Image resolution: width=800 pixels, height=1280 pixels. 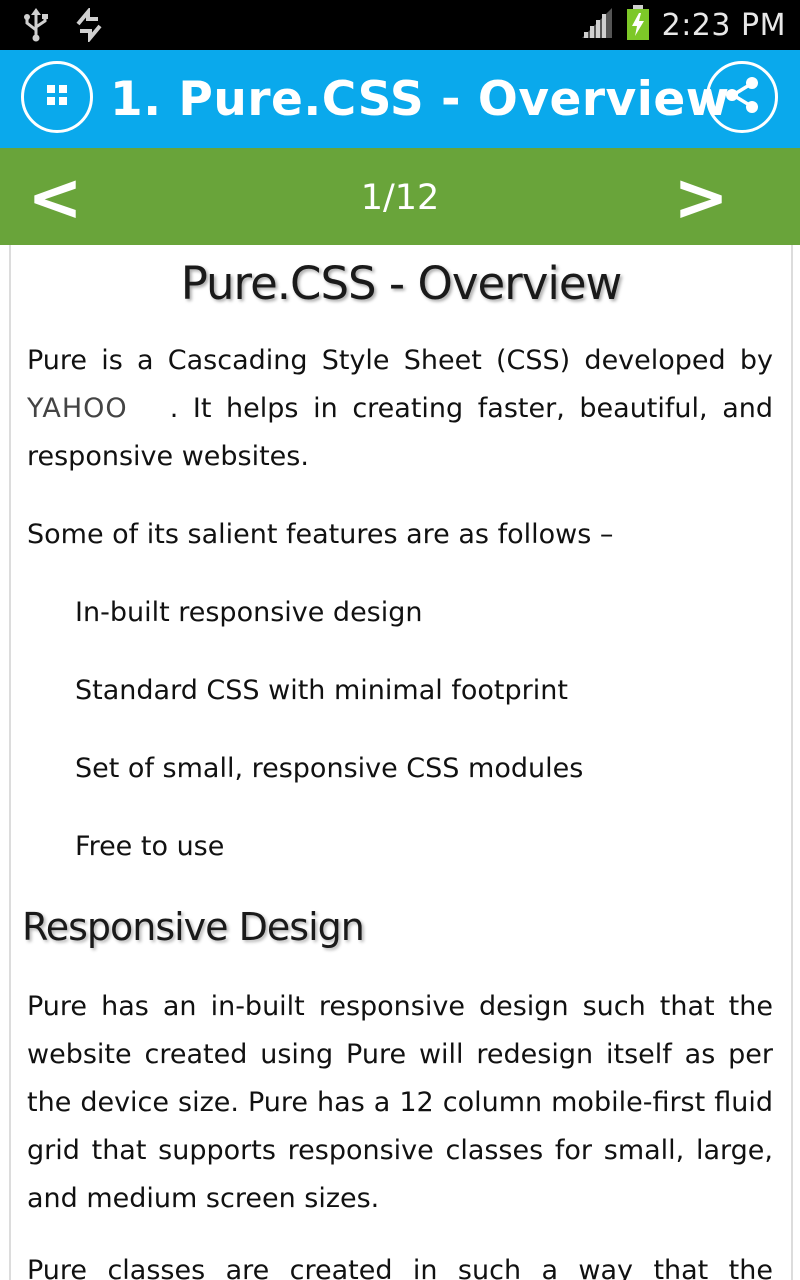 I want to click on menu-button, so click(x=57, y=97).